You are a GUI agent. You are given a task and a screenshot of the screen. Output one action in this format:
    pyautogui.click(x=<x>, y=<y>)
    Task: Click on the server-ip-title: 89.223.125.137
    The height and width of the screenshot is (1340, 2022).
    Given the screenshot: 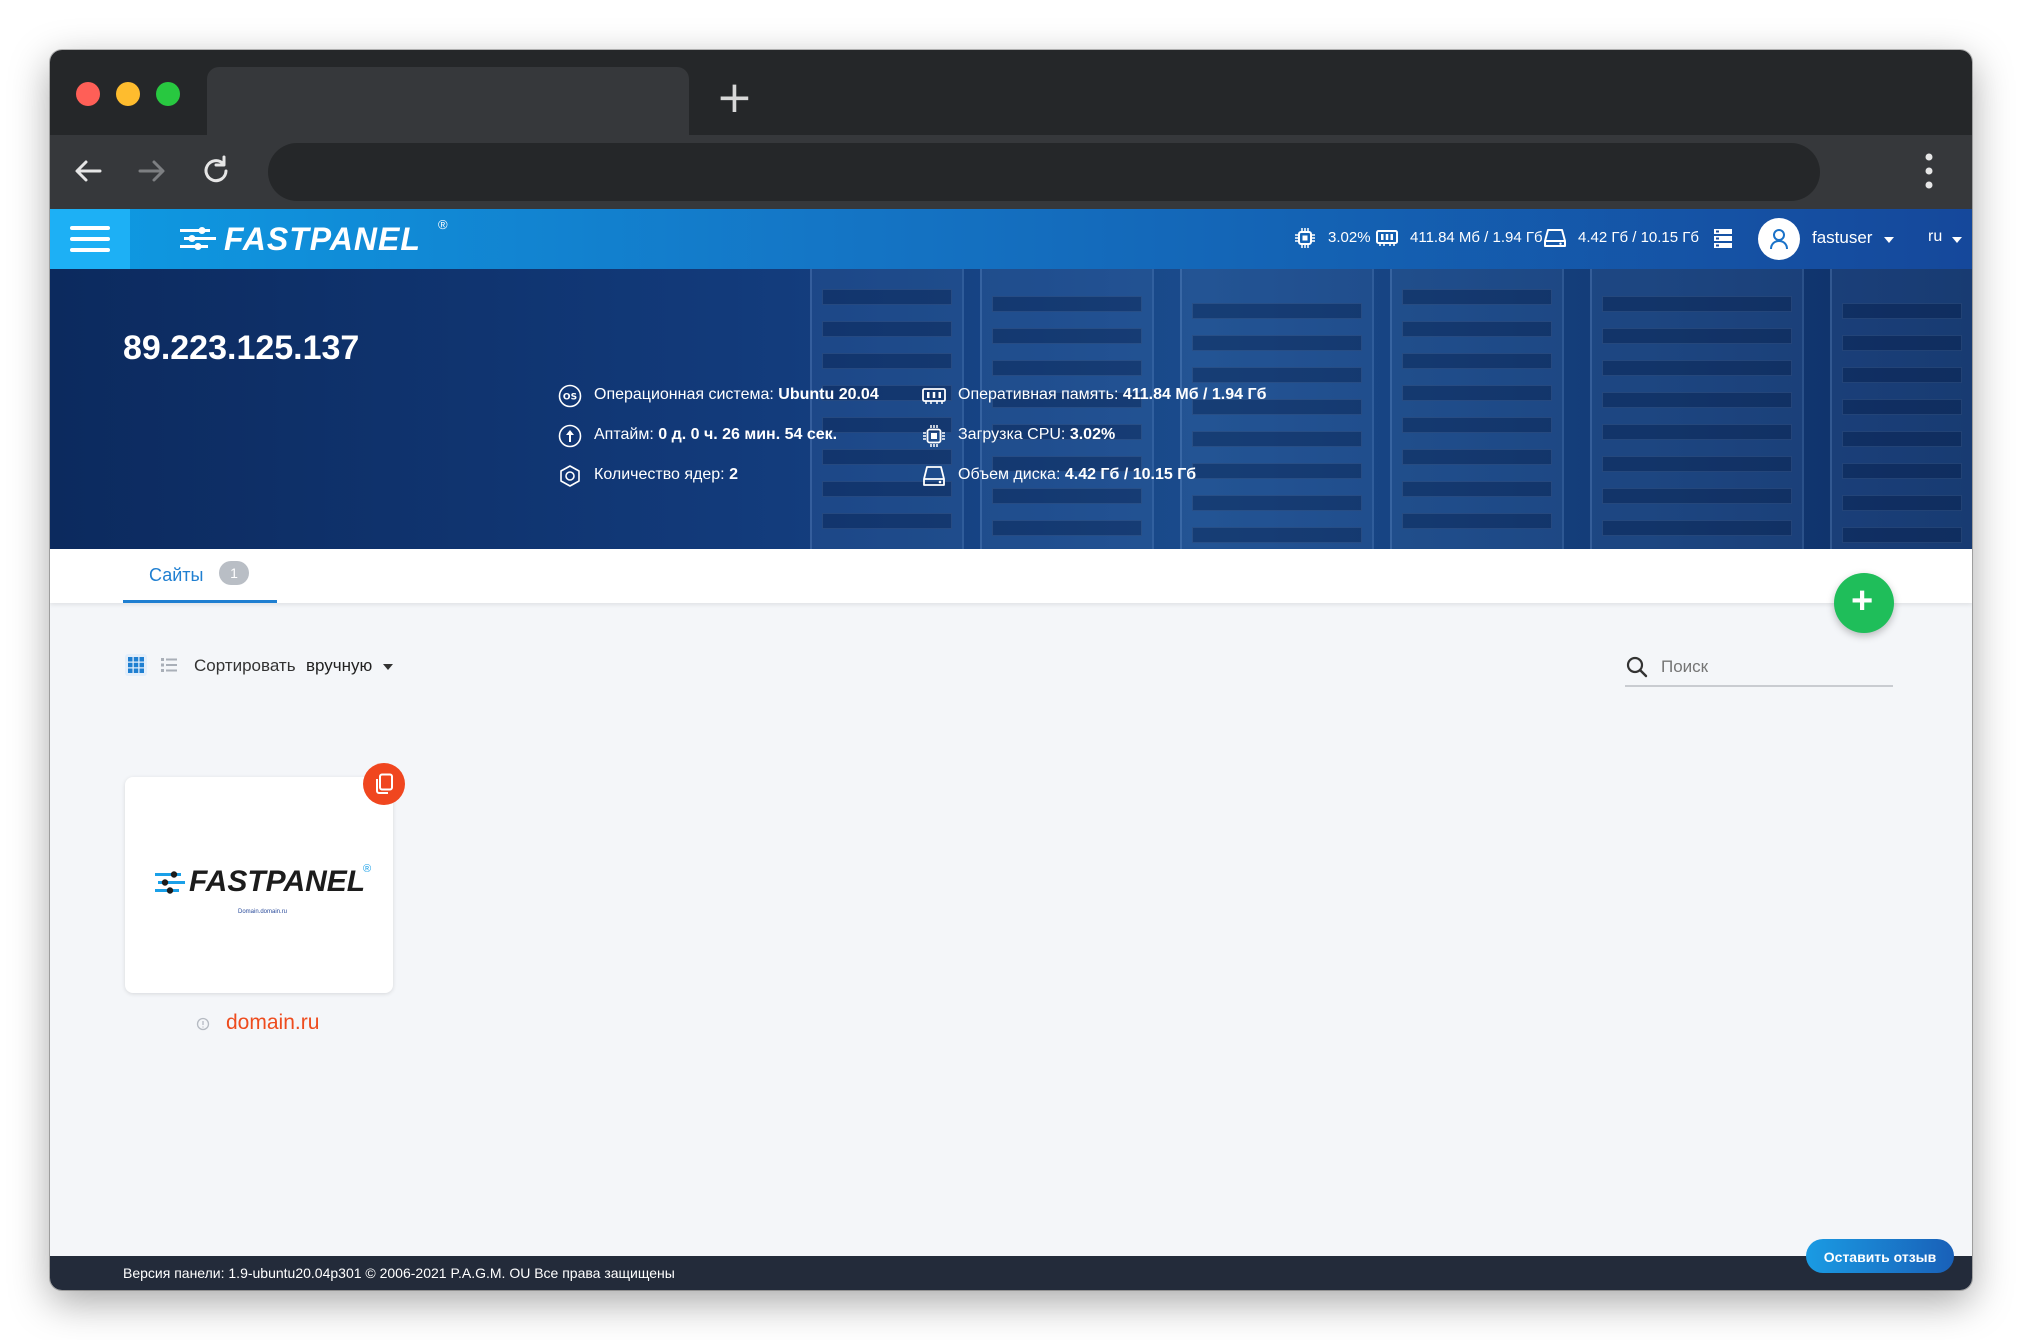 What is the action you would take?
    pyautogui.click(x=241, y=348)
    